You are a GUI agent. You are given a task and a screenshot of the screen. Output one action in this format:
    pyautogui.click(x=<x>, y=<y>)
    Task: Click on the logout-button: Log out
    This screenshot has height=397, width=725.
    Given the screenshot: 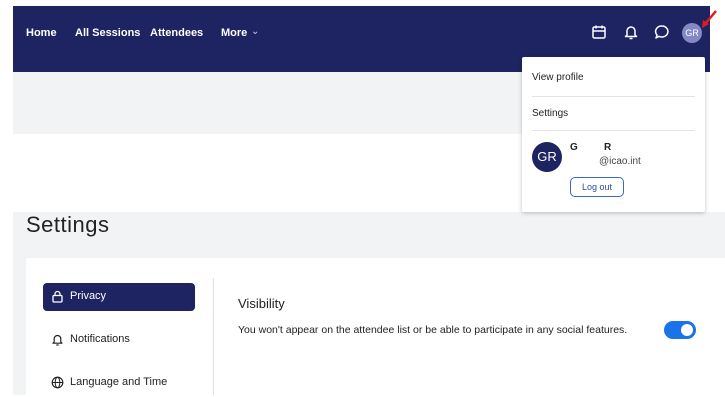 What is the action you would take?
    pyautogui.click(x=597, y=187)
    